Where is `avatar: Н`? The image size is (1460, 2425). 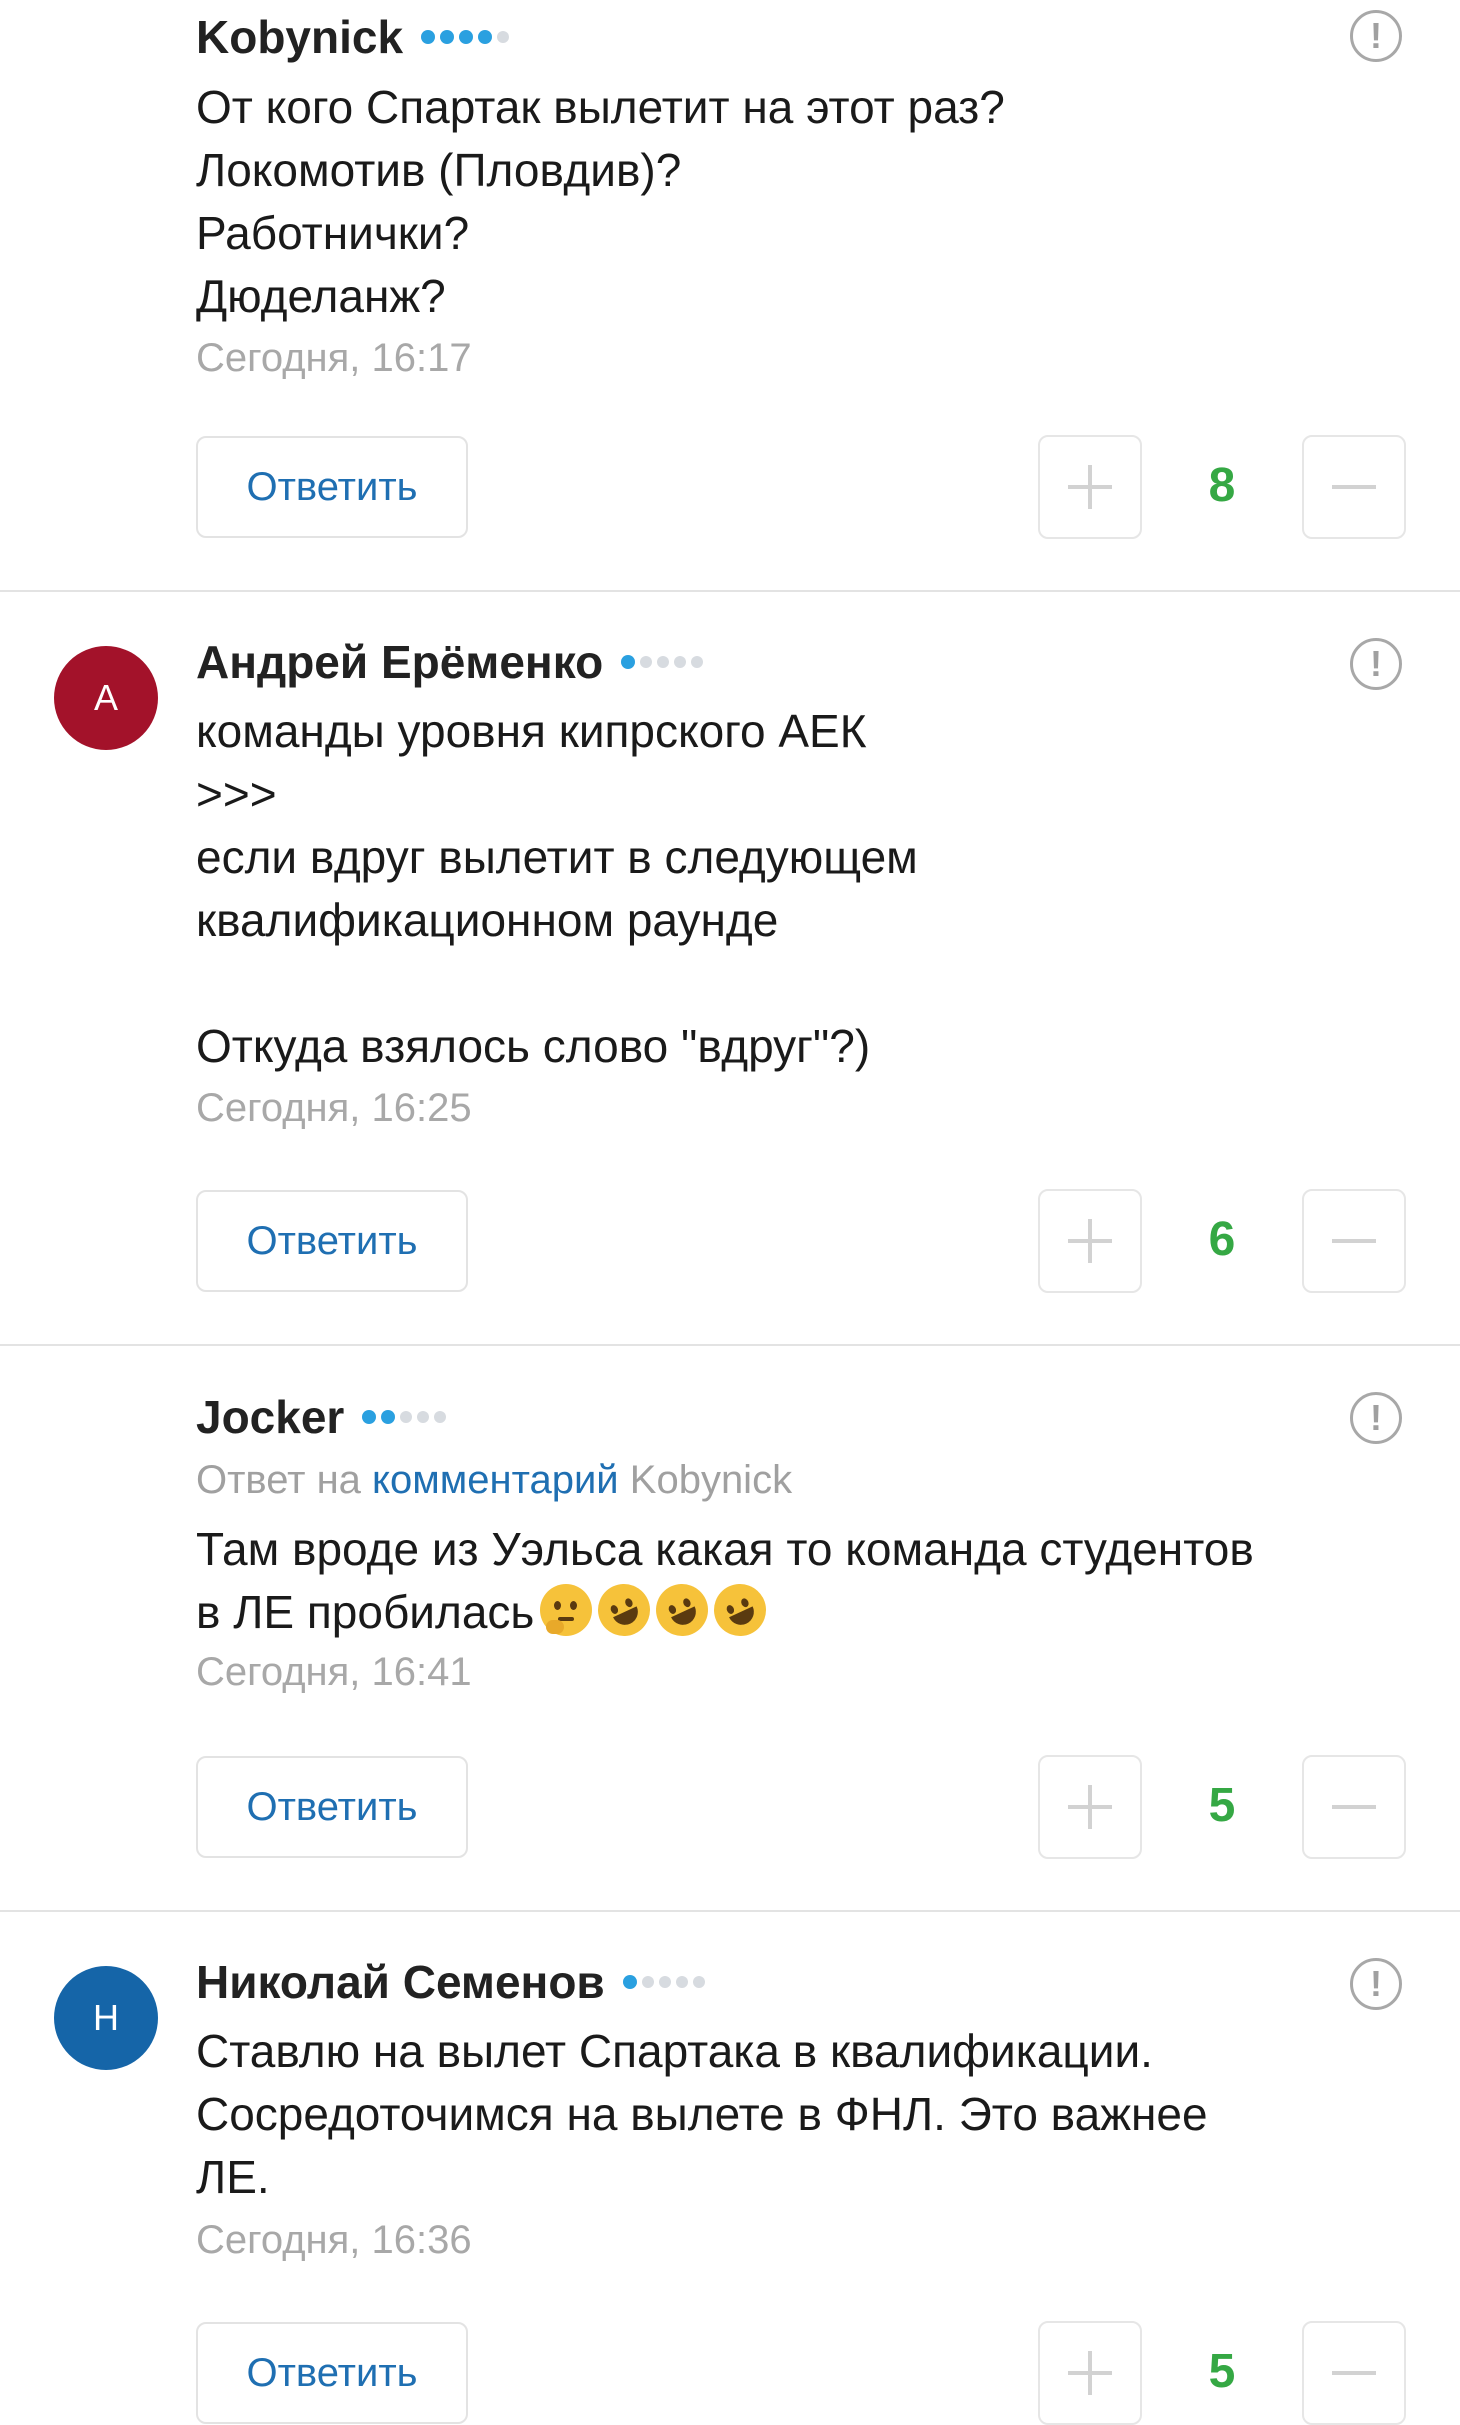 avatar: Н is located at coordinates (106, 2018).